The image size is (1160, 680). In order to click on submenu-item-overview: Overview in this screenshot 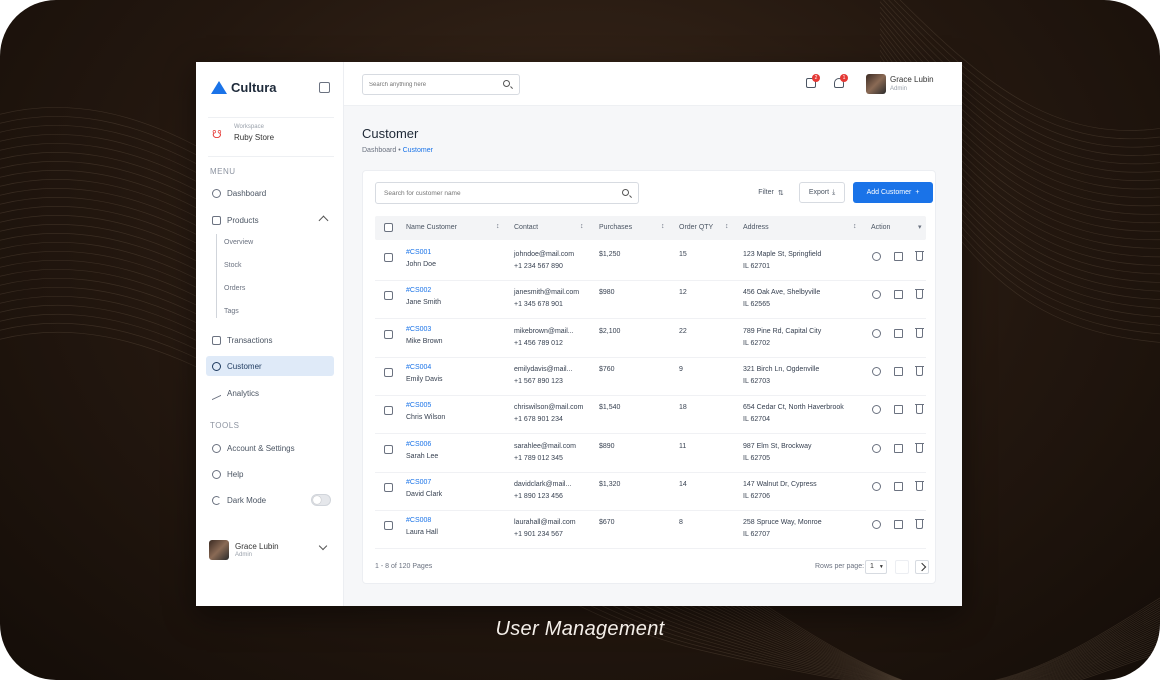, I will do `click(238, 242)`.